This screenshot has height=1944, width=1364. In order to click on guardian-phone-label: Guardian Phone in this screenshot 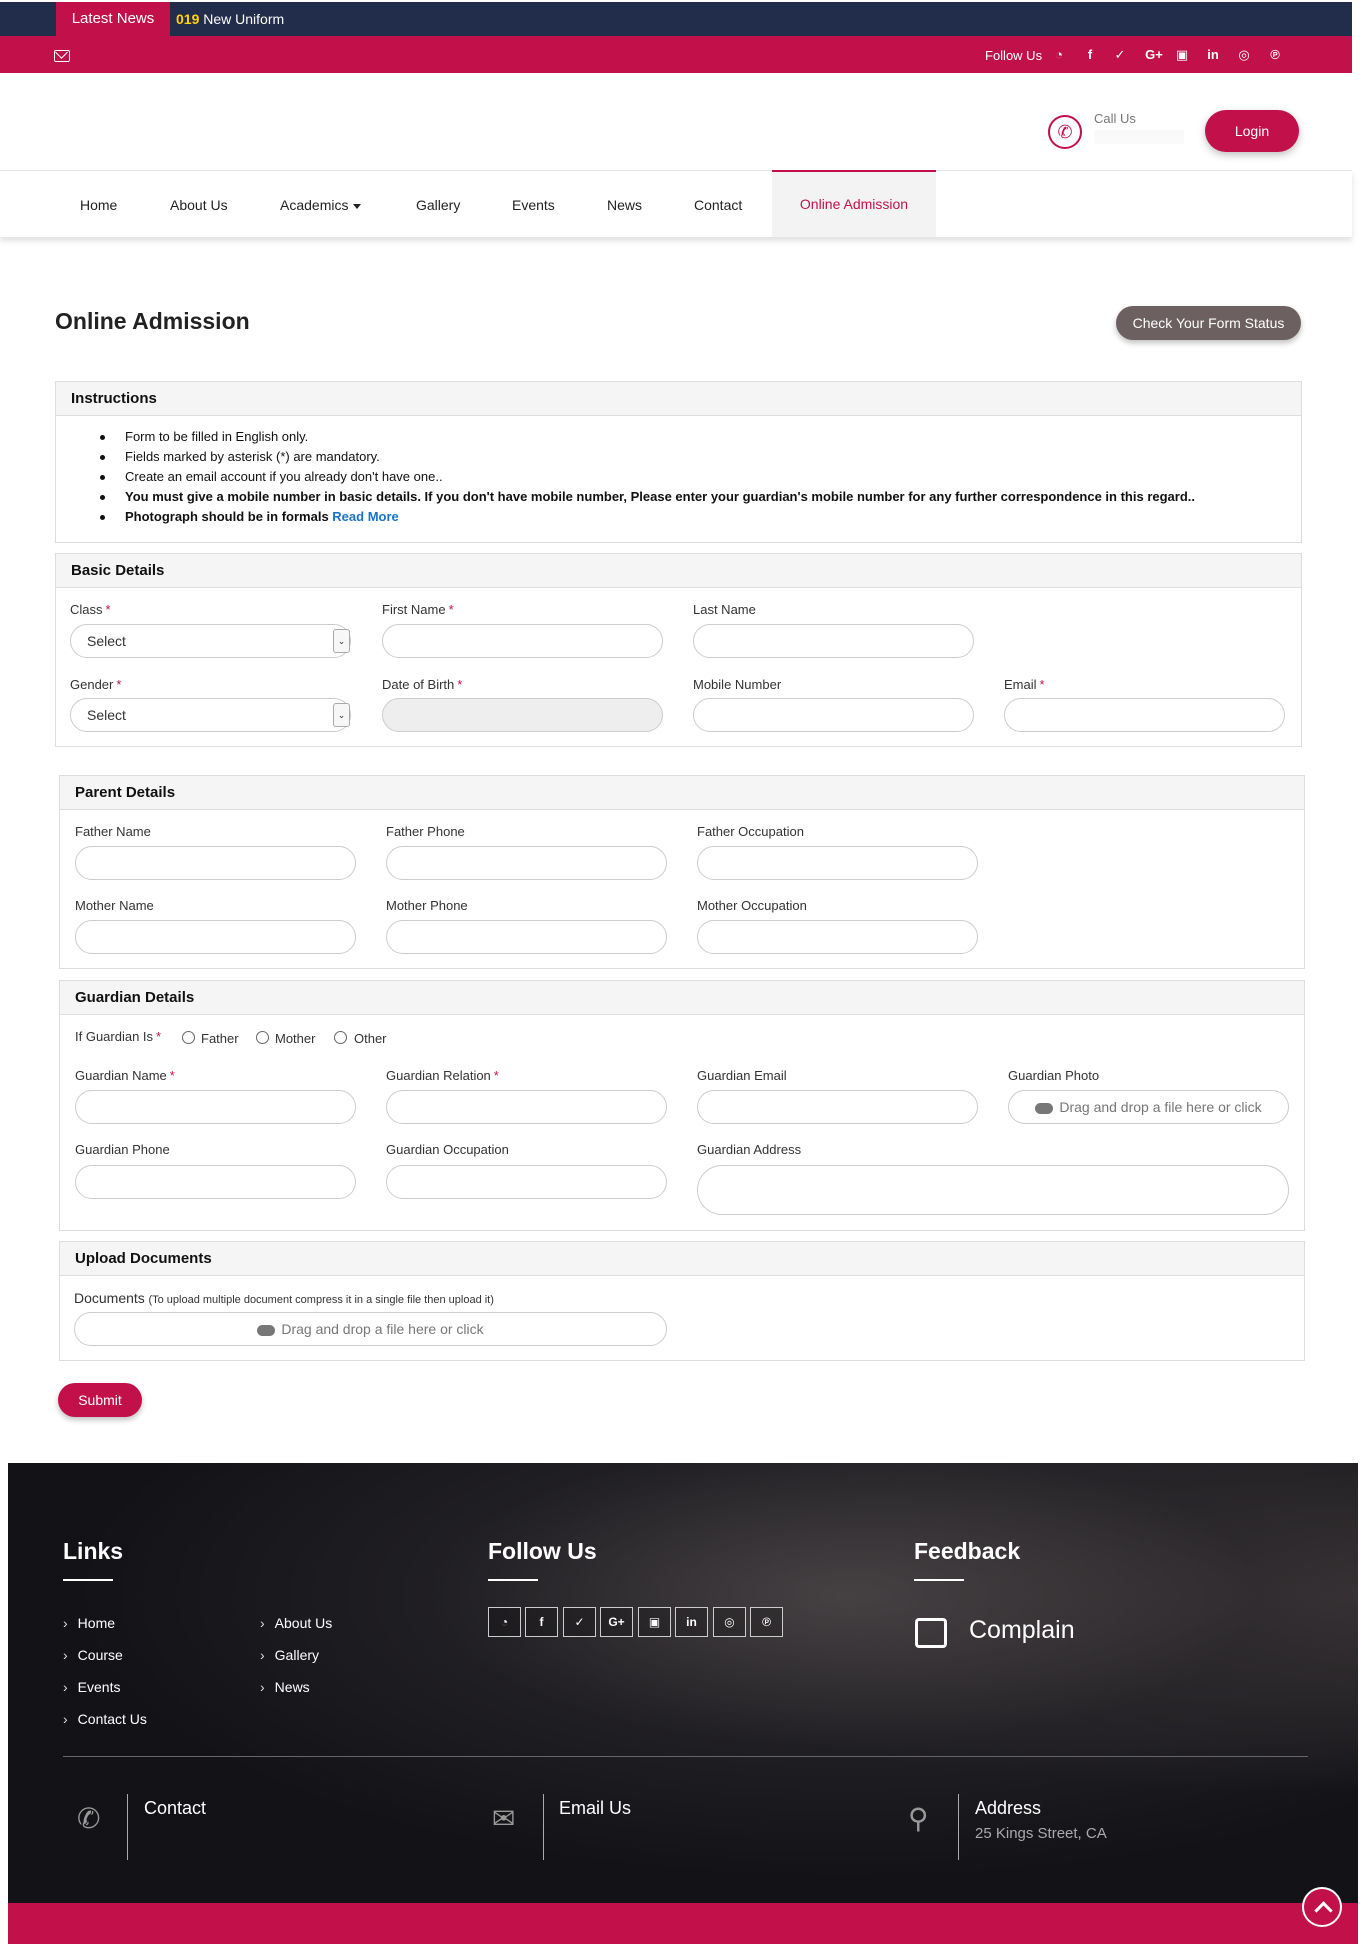, I will do `click(122, 1149)`.